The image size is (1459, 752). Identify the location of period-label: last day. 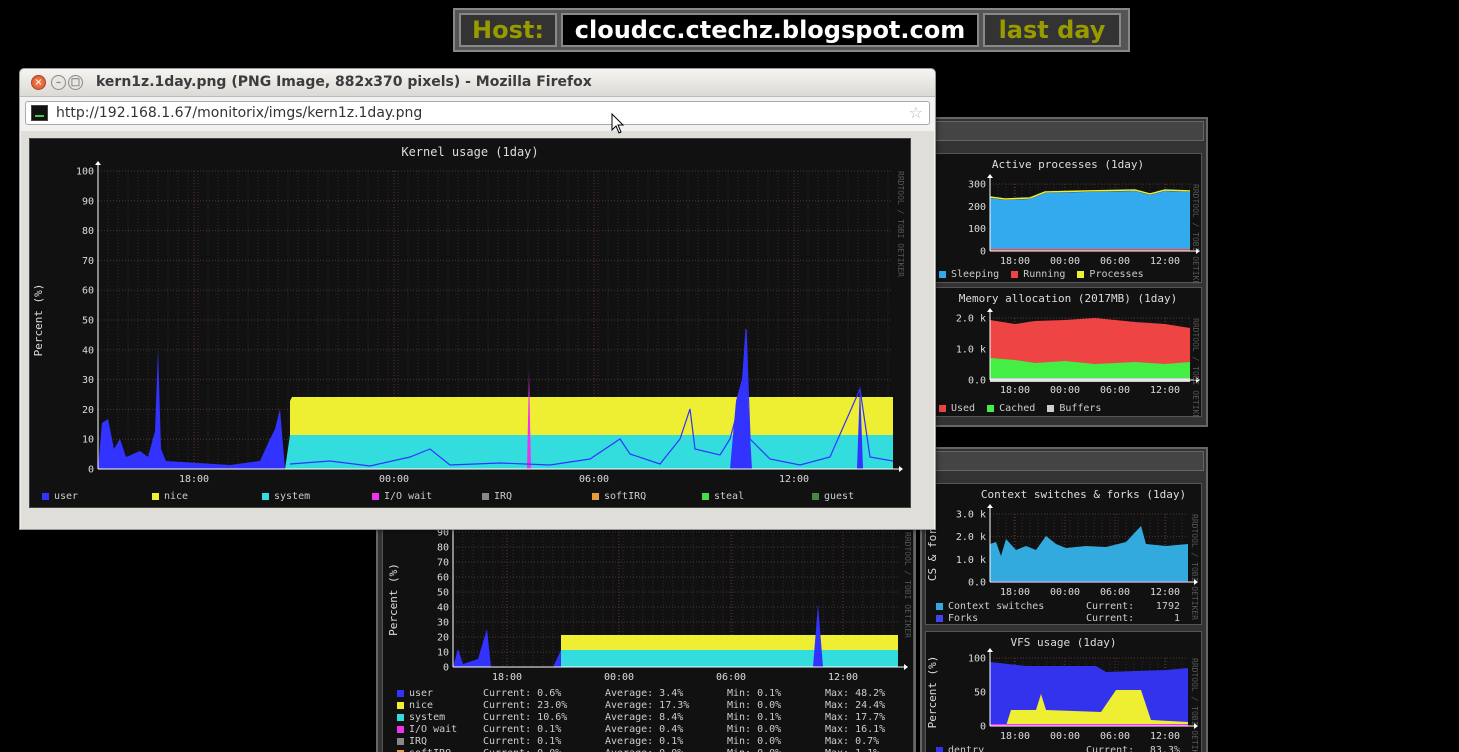
(1052, 30).